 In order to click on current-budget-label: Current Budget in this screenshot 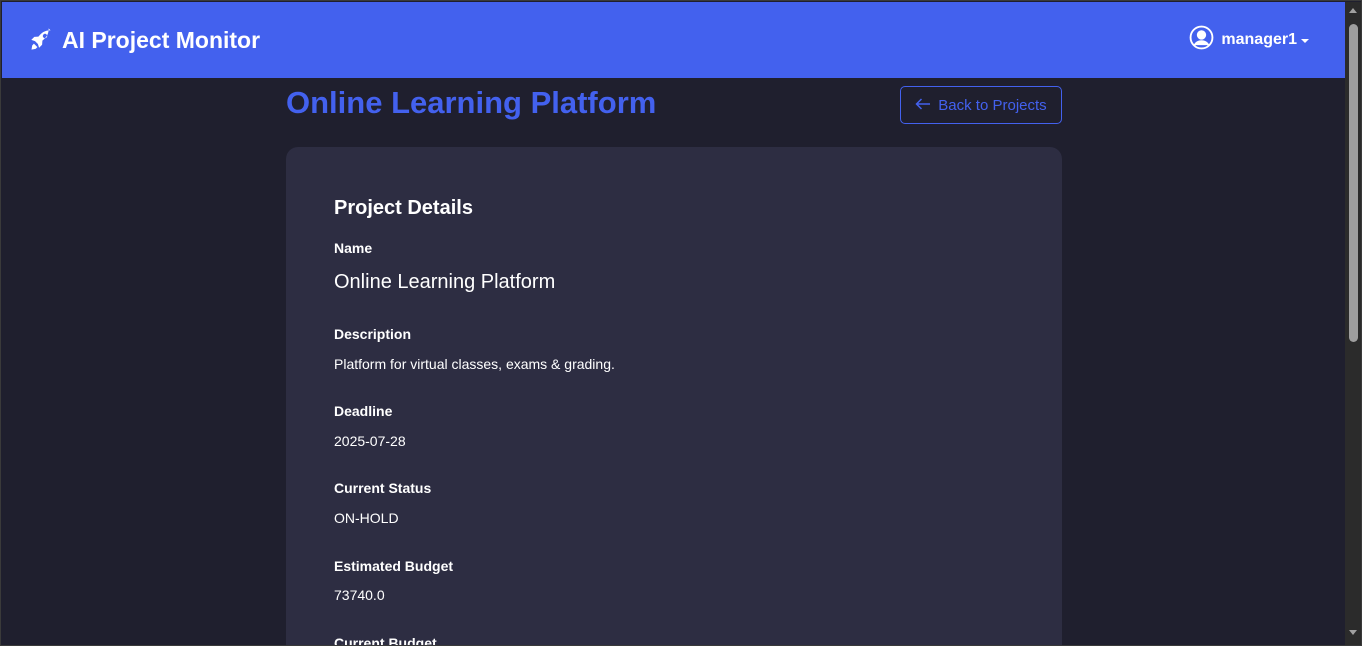, I will do `click(385, 640)`.